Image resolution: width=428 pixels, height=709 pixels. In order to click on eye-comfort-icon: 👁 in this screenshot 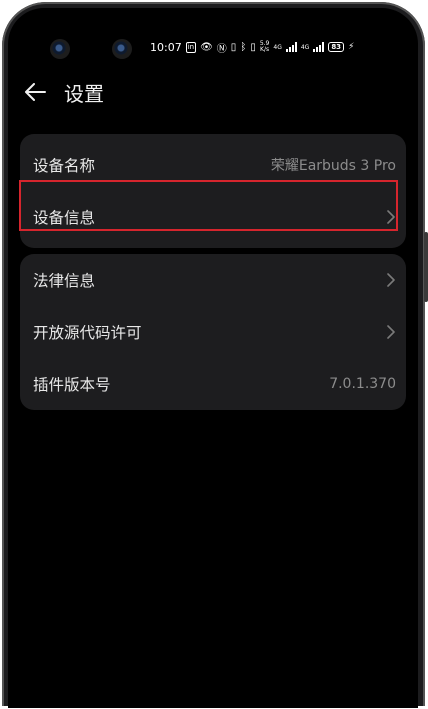, I will do `click(206, 47)`.